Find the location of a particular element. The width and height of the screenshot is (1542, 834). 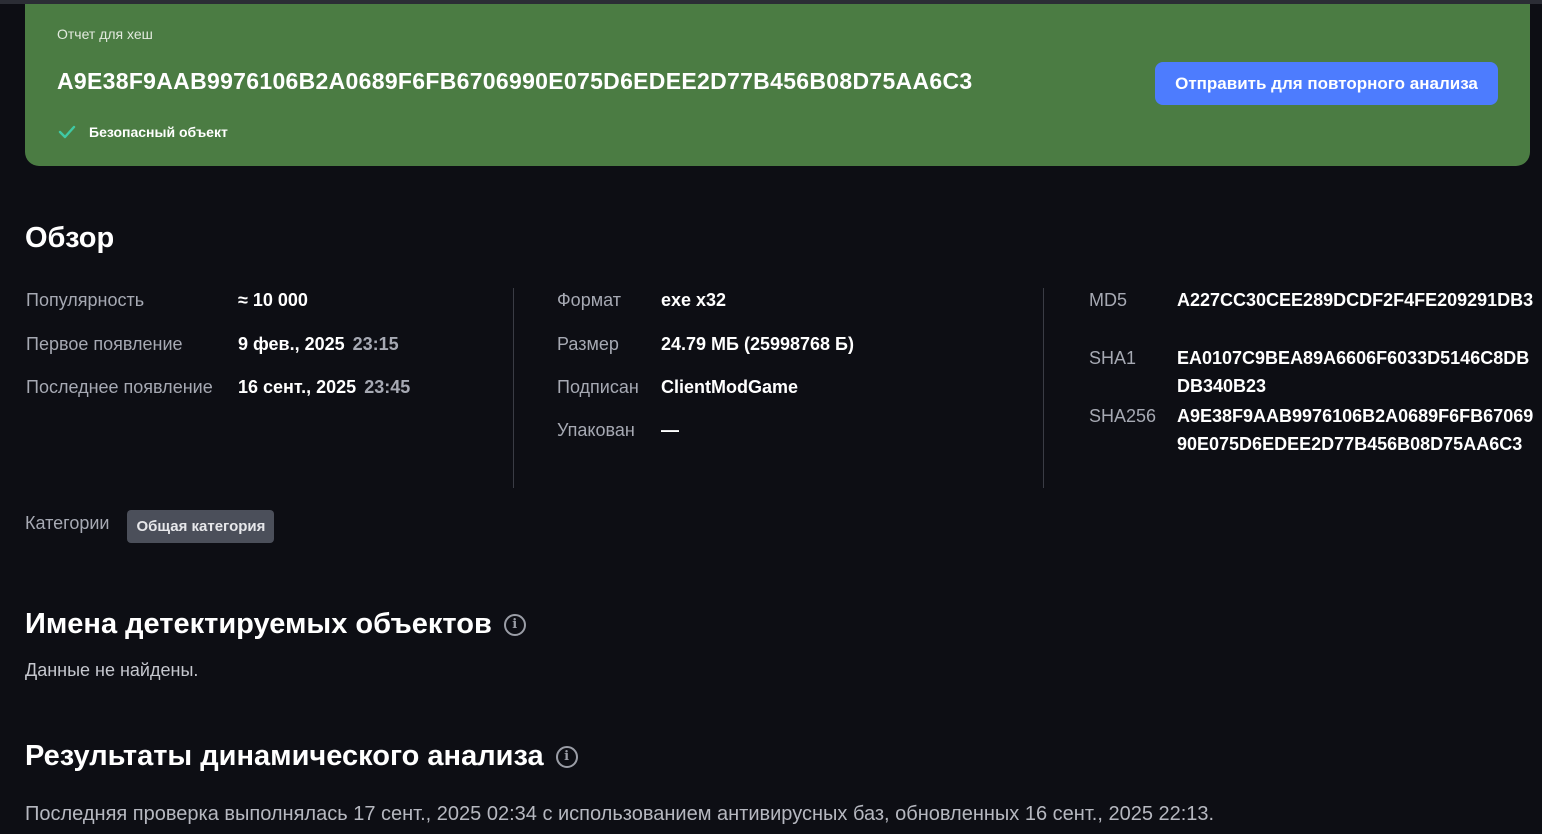

overview-title: Обзор is located at coordinates (70, 238).